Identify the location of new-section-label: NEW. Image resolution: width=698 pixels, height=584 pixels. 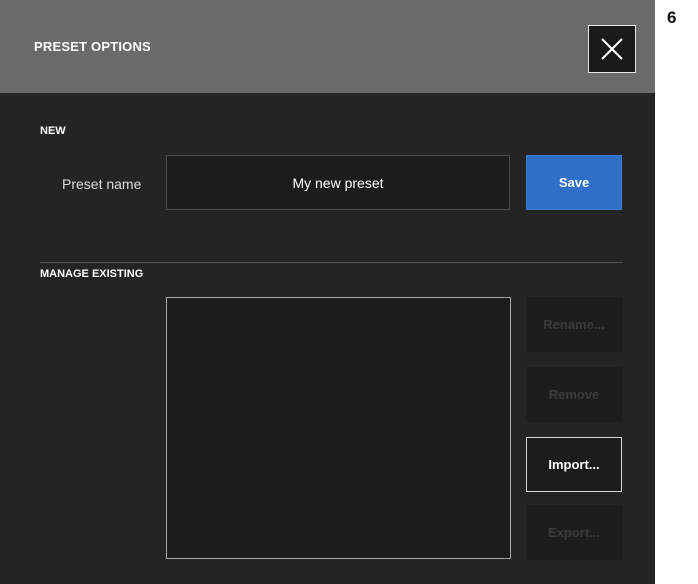
(53, 131).